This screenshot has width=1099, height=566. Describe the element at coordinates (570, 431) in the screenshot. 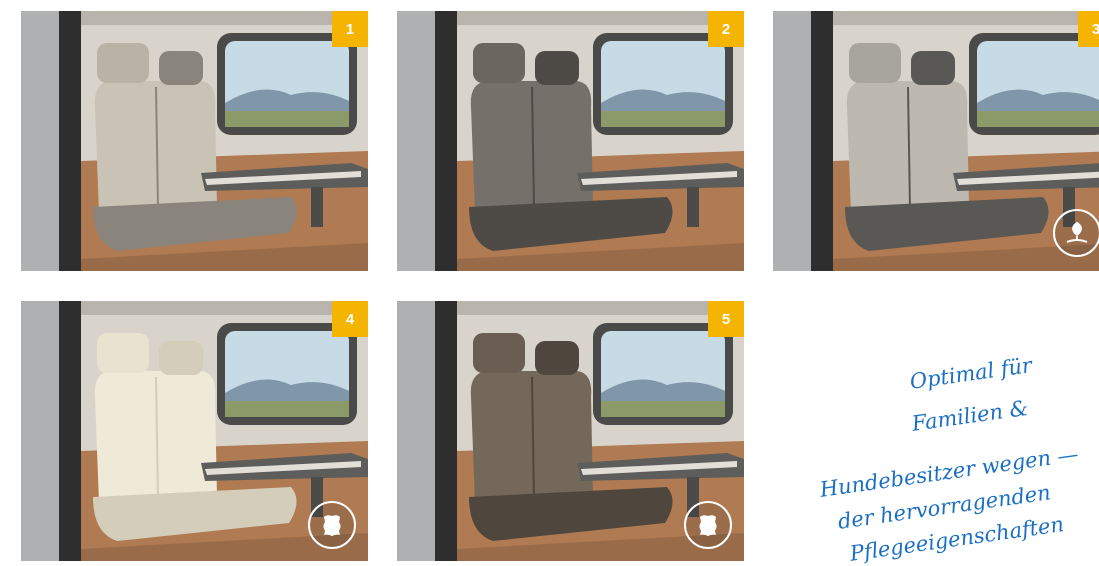

I see `seat-option-5: 5` at that location.